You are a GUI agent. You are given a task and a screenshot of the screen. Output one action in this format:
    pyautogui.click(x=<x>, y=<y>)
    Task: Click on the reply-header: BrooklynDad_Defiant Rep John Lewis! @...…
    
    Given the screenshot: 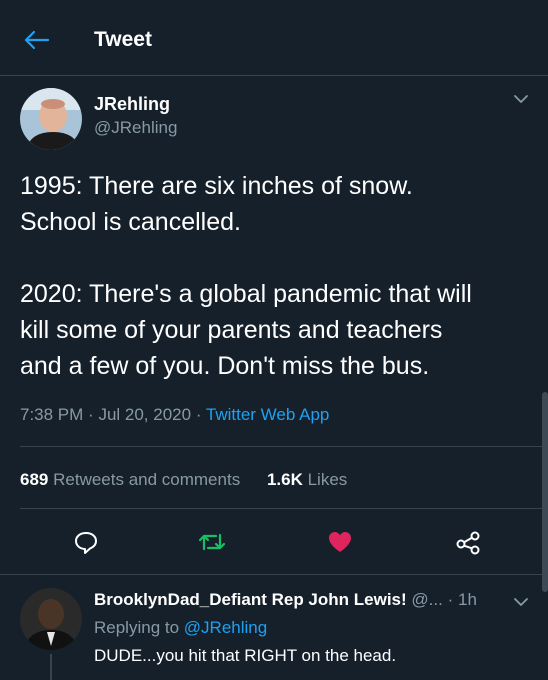 What is the action you would take?
    pyautogui.click(x=314, y=600)
    